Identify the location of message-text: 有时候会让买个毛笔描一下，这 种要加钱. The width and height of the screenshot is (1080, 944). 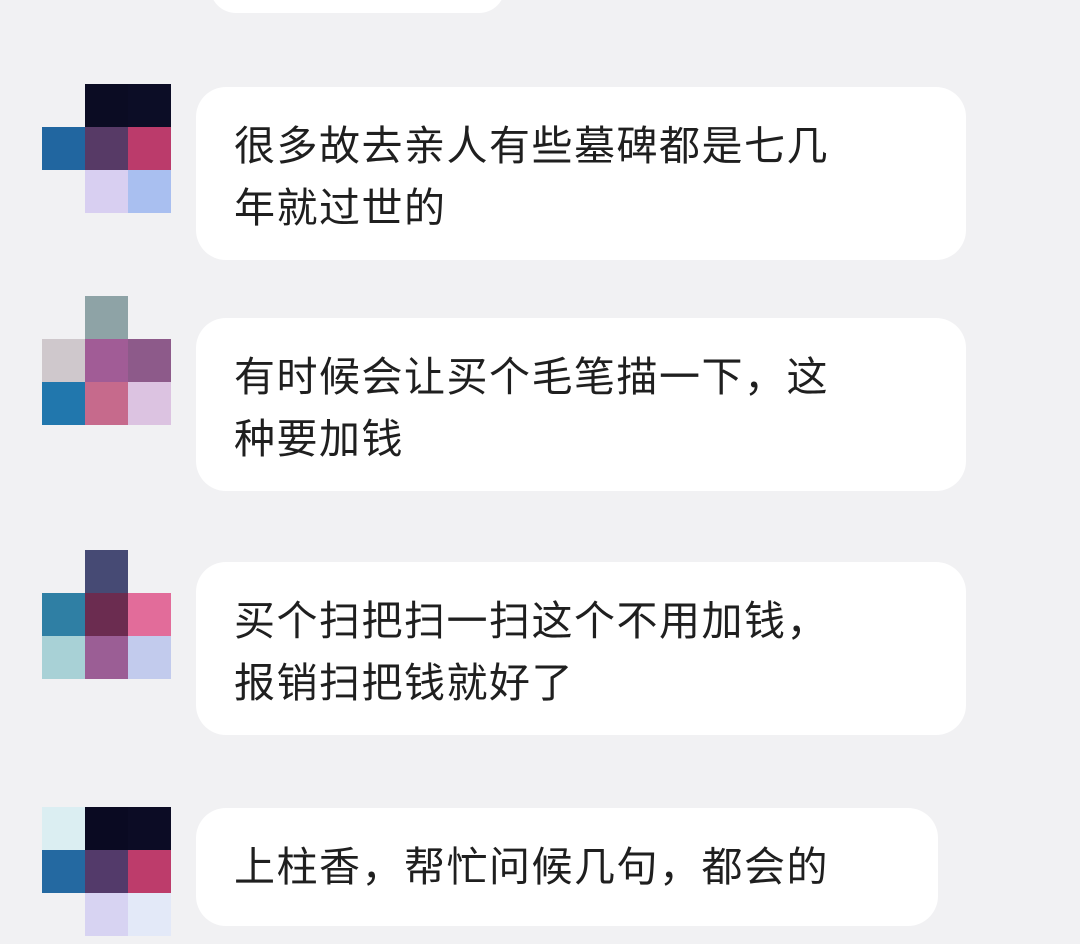
(531, 408).